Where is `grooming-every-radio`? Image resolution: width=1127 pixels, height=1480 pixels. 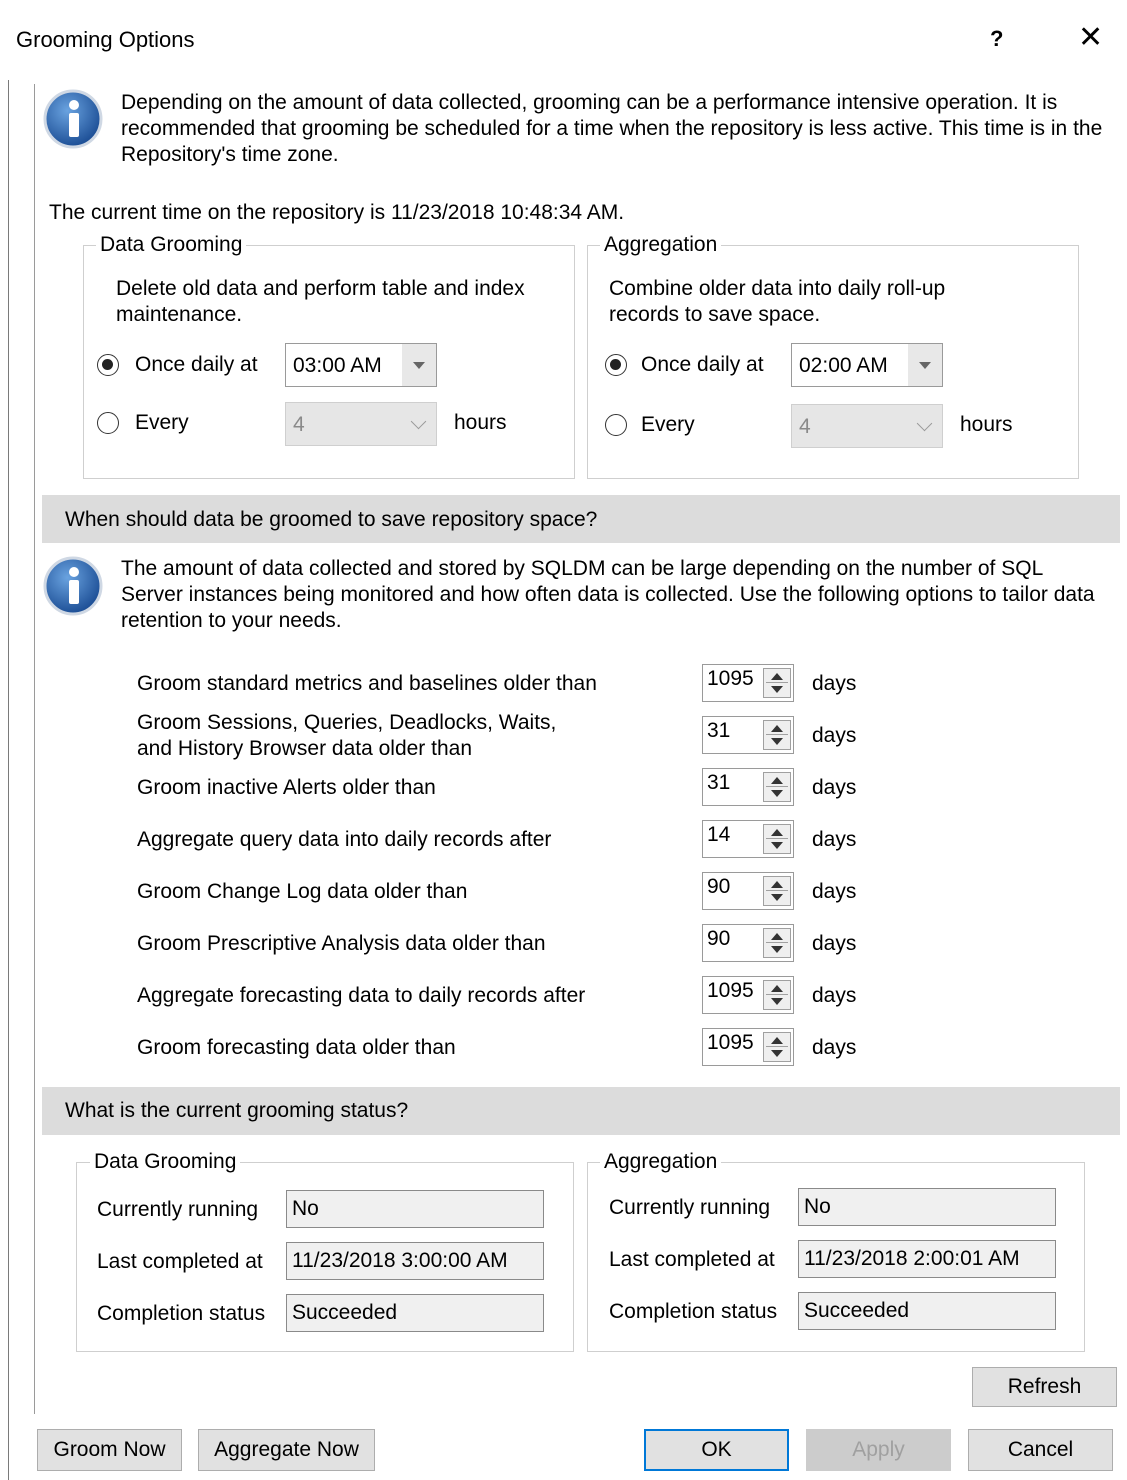
grooming-every-radio is located at coordinates (108, 423).